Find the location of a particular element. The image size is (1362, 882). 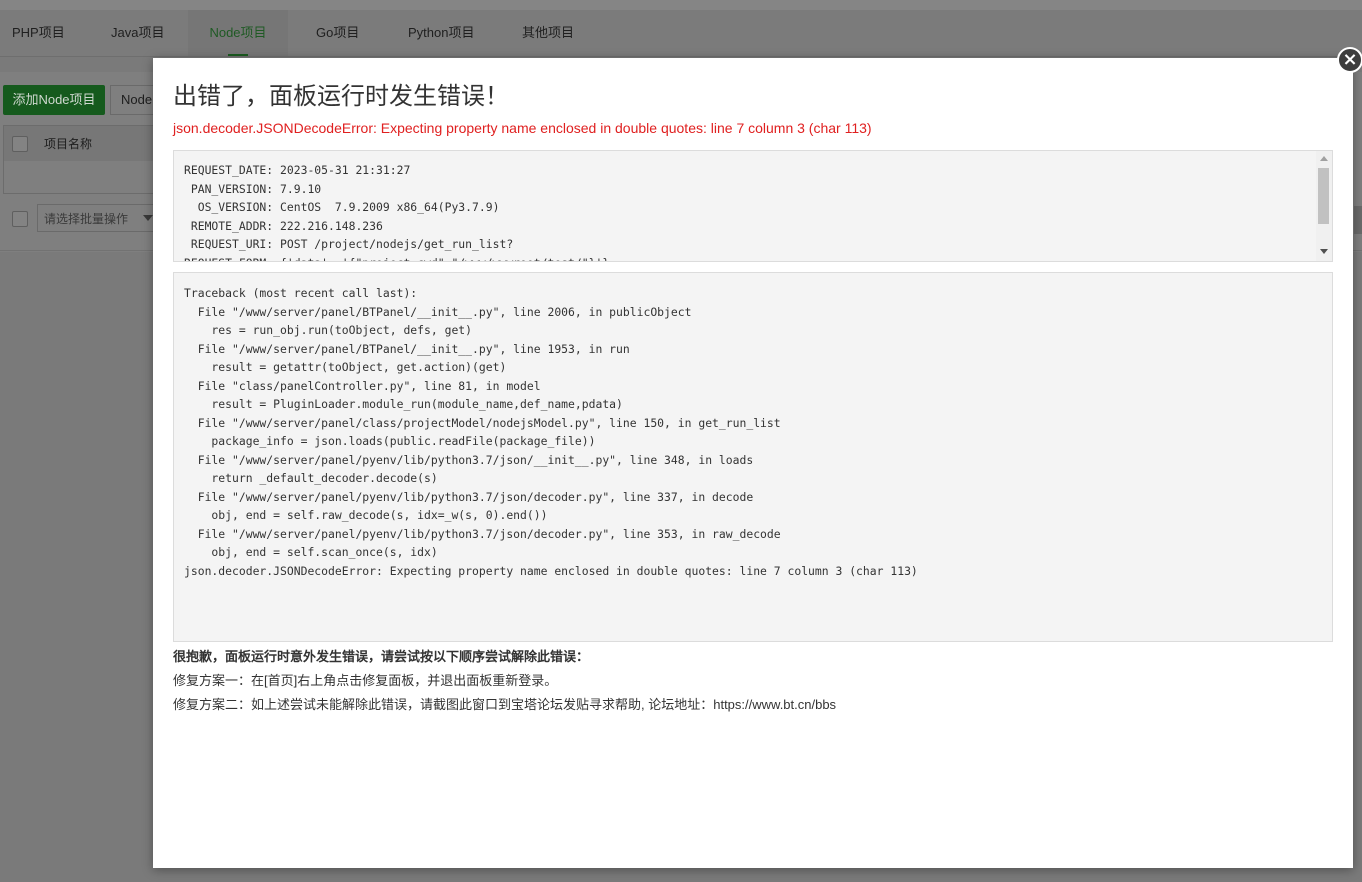

request-info-scrollbar is located at coordinates (1324, 206).